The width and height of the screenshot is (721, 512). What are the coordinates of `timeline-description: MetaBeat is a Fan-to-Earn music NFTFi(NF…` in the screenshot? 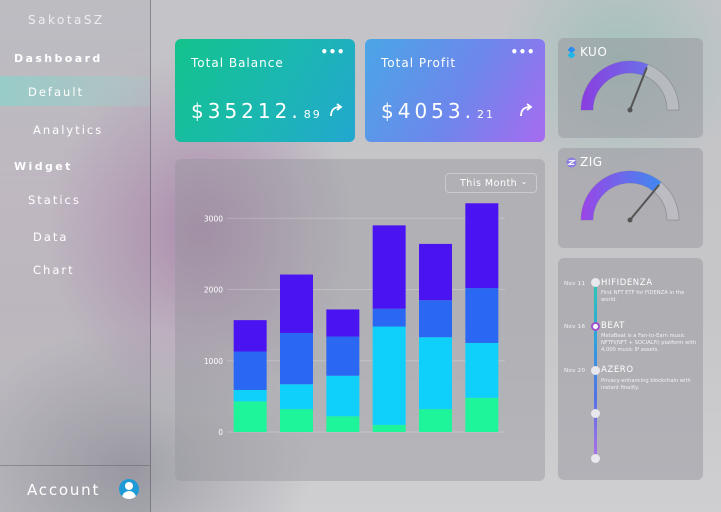 It's located at (648, 343).